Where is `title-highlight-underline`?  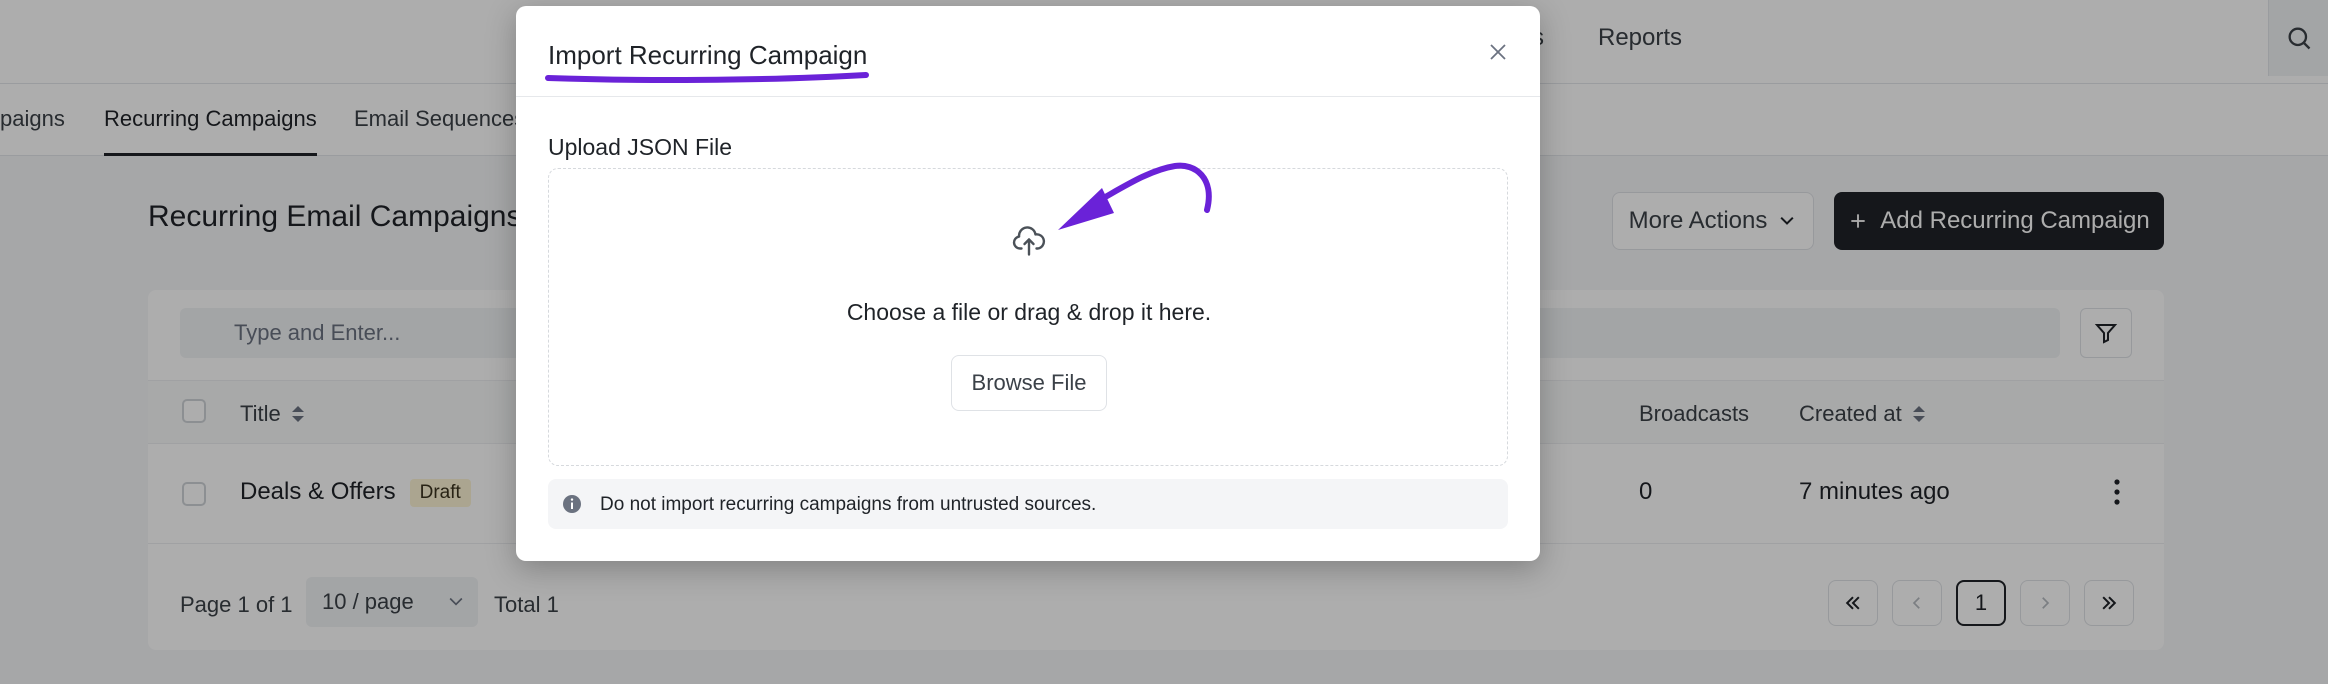
title-highlight-underline is located at coordinates (707, 77).